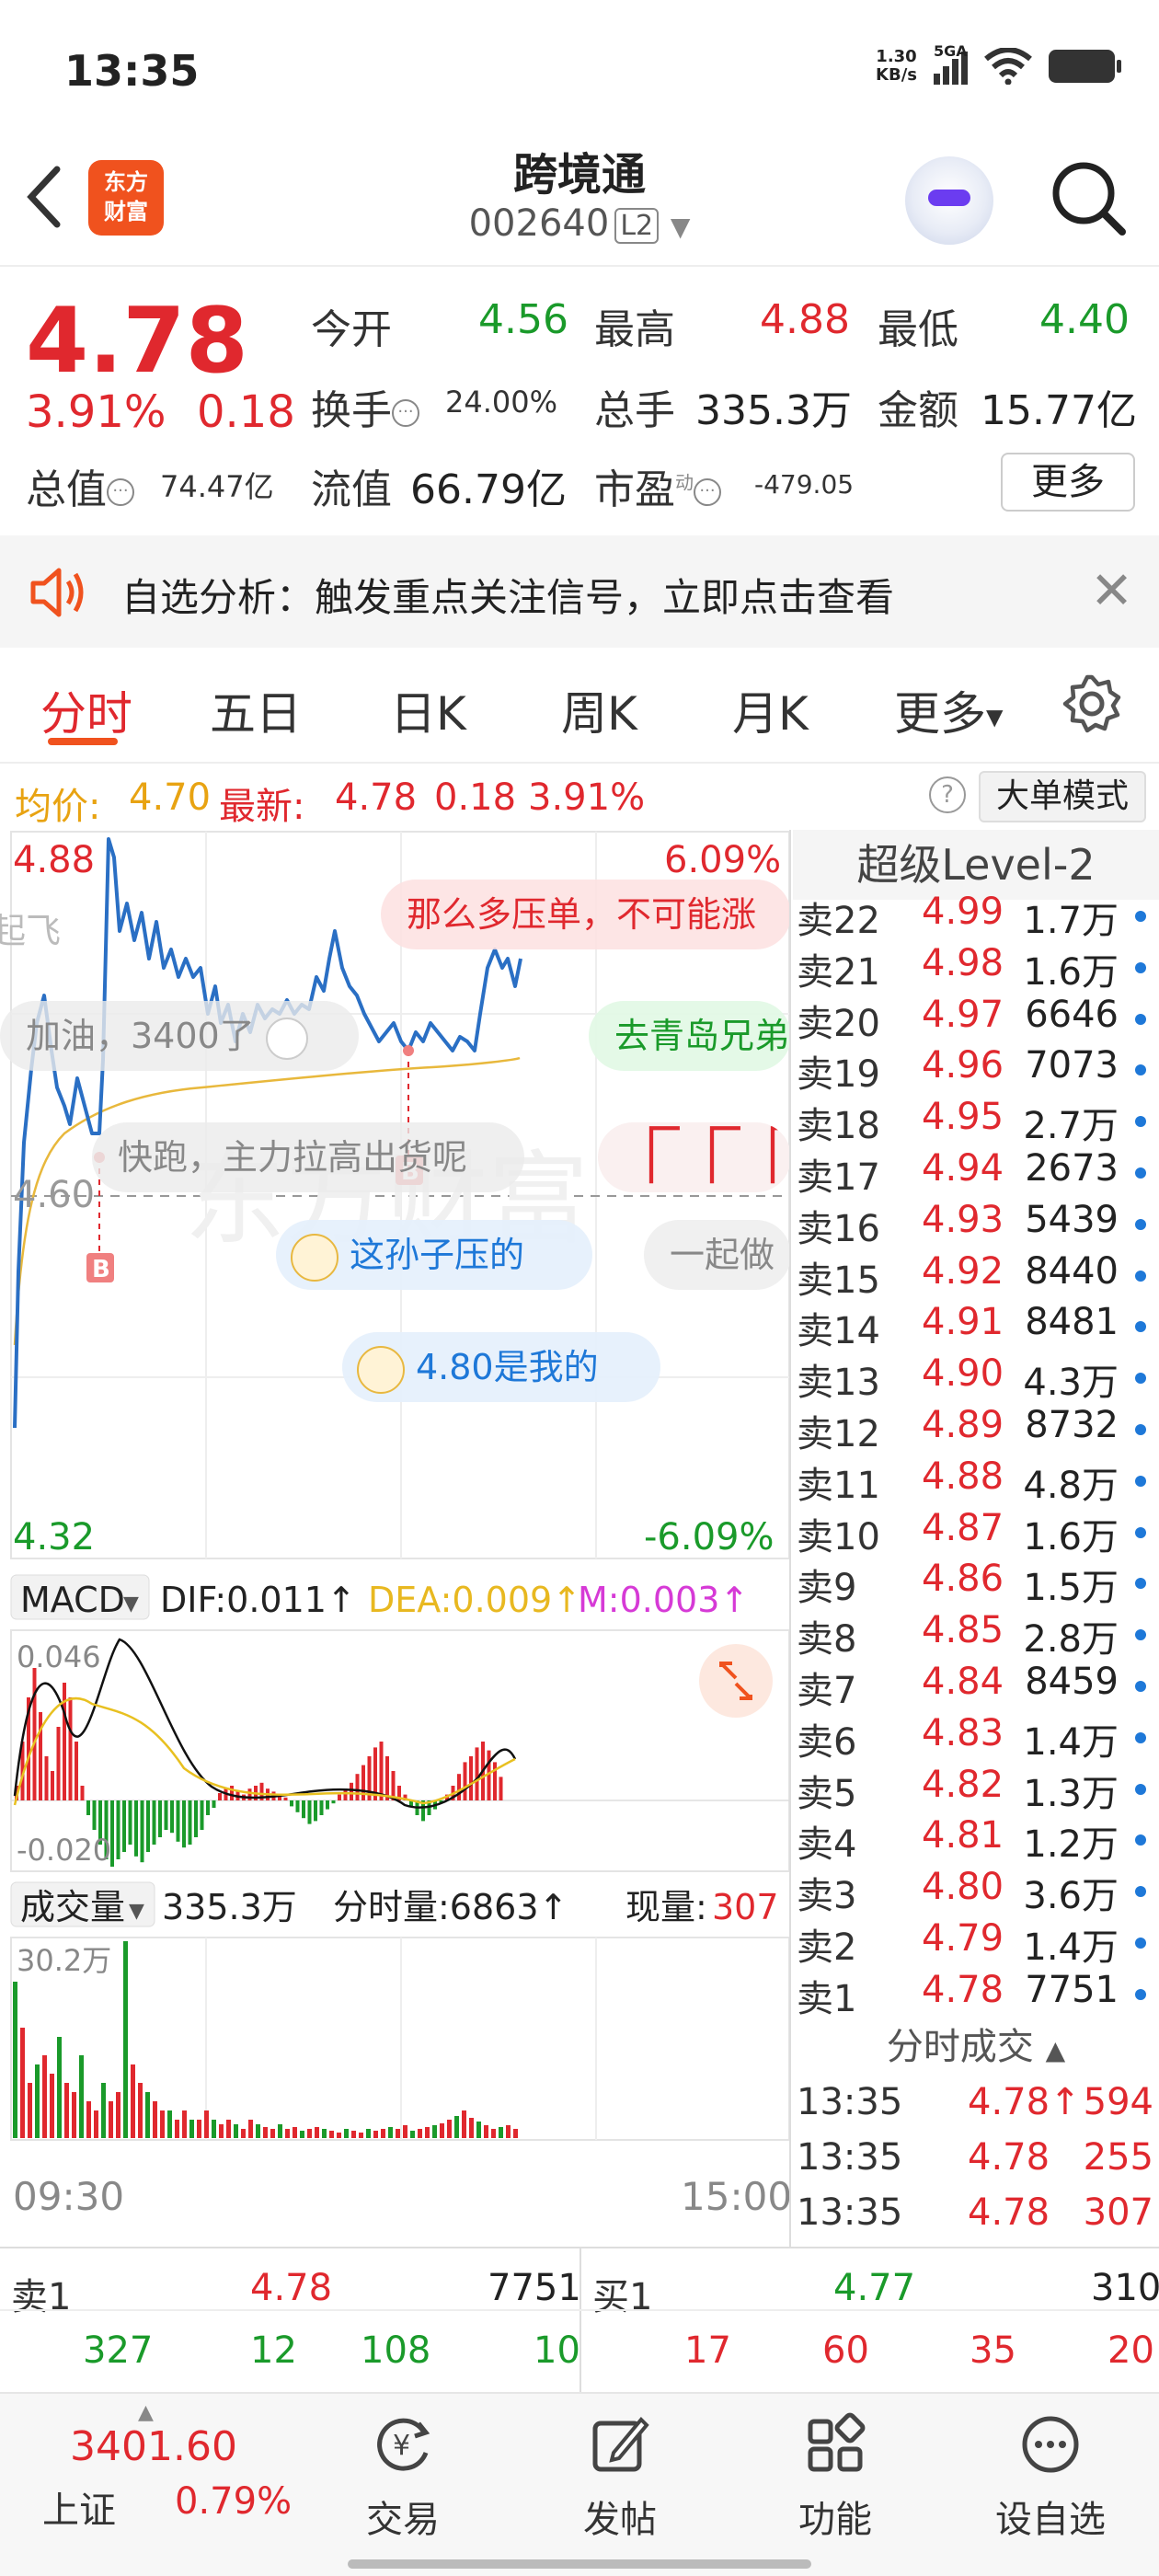 This screenshot has width=1159, height=2576. I want to click on tick-time: 13:35, so click(850, 2157).